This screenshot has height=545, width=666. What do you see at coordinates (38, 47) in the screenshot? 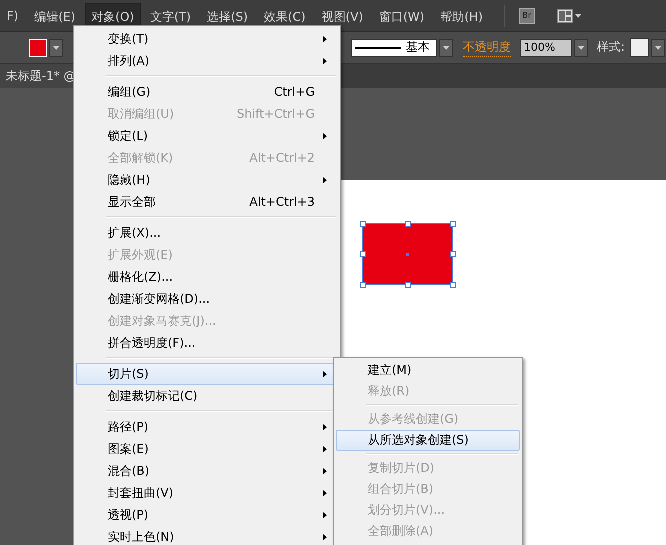
I see `fill-color-swatch` at bounding box center [38, 47].